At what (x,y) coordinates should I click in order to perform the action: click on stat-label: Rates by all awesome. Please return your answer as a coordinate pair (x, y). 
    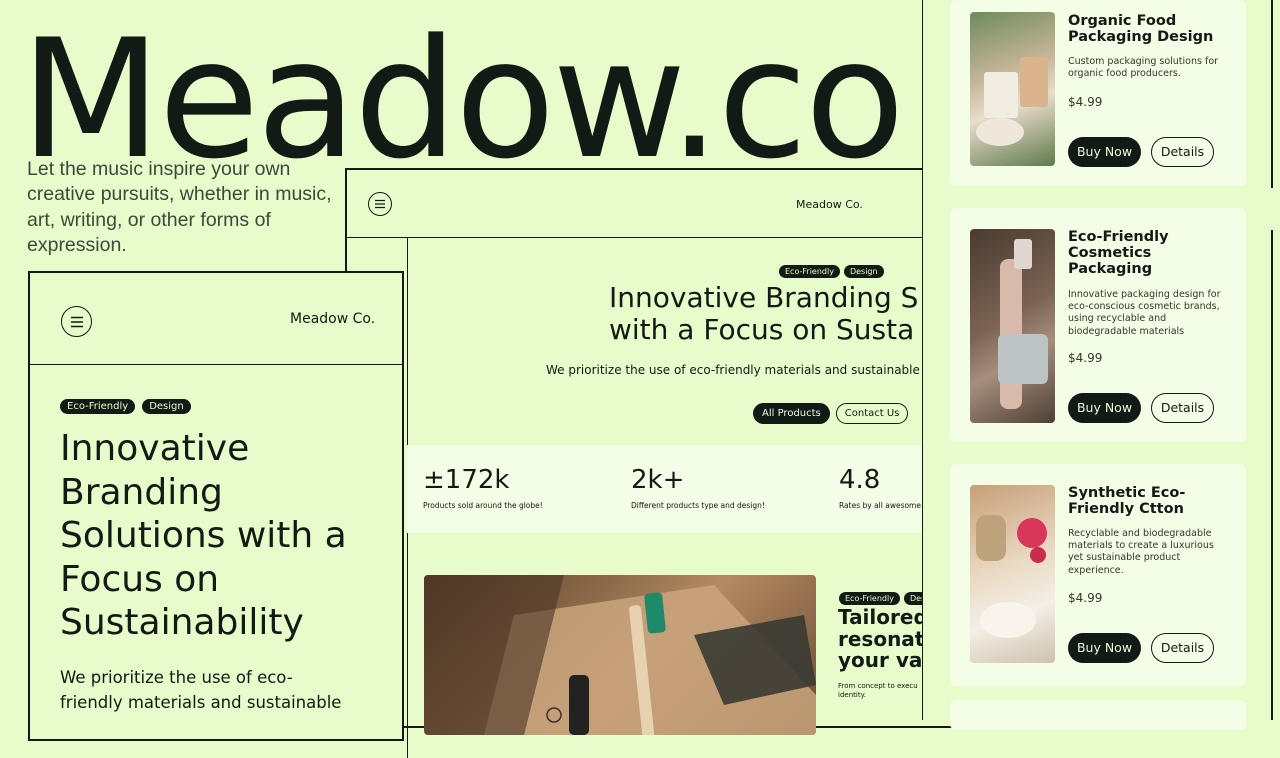
    Looking at the image, I should click on (880, 505).